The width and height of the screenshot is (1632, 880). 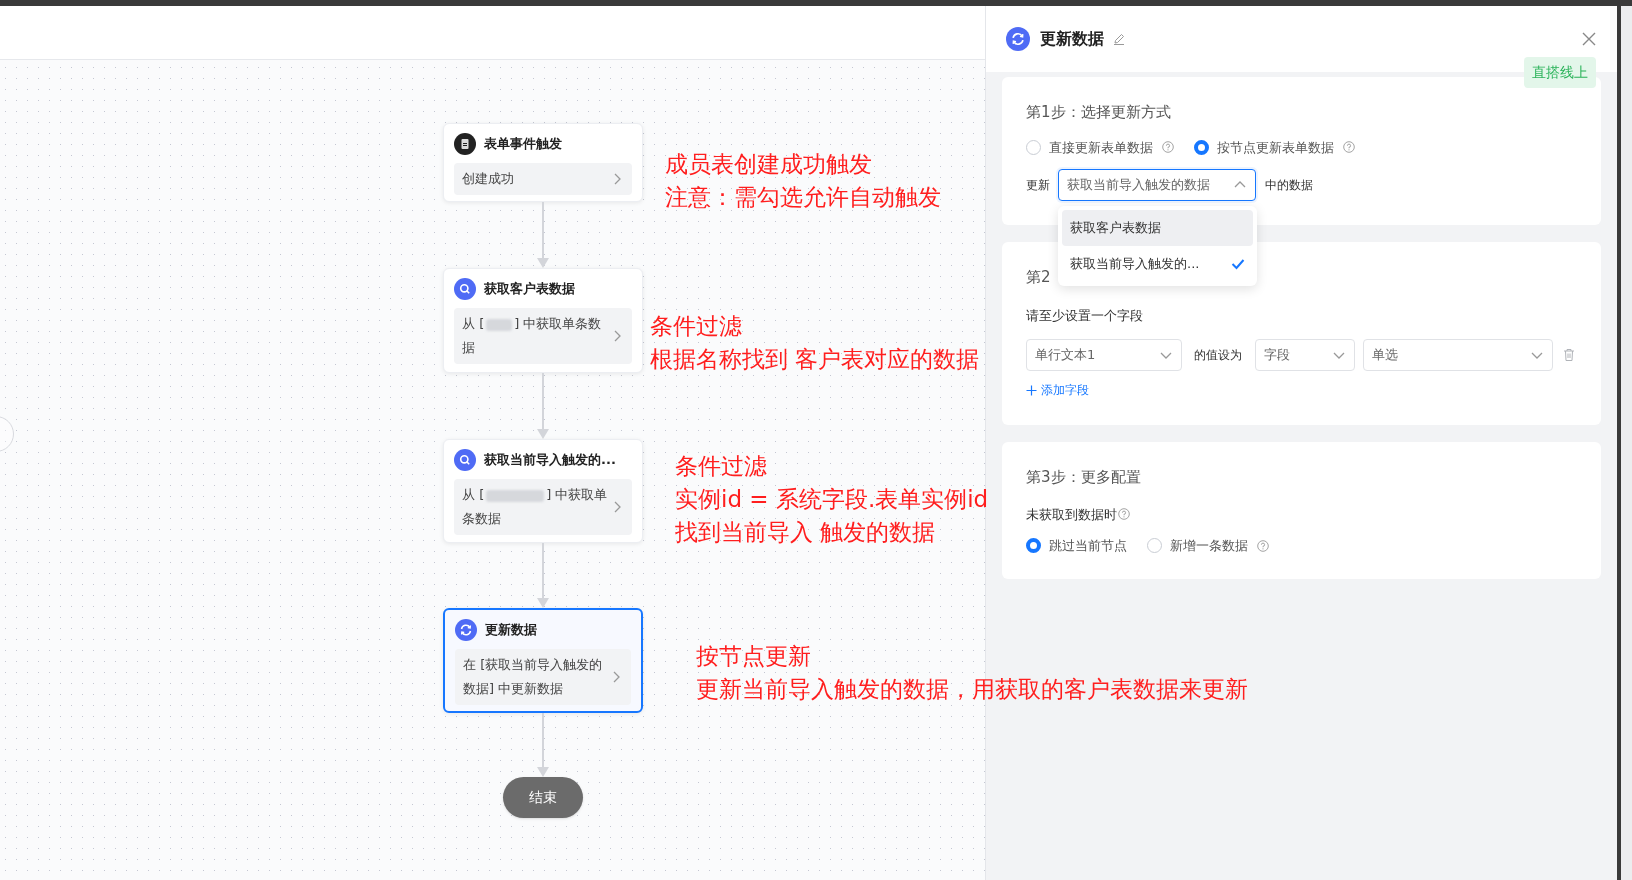 I want to click on annotation-text: 根据名称找到 客户表对应的数据, so click(x=815, y=359).